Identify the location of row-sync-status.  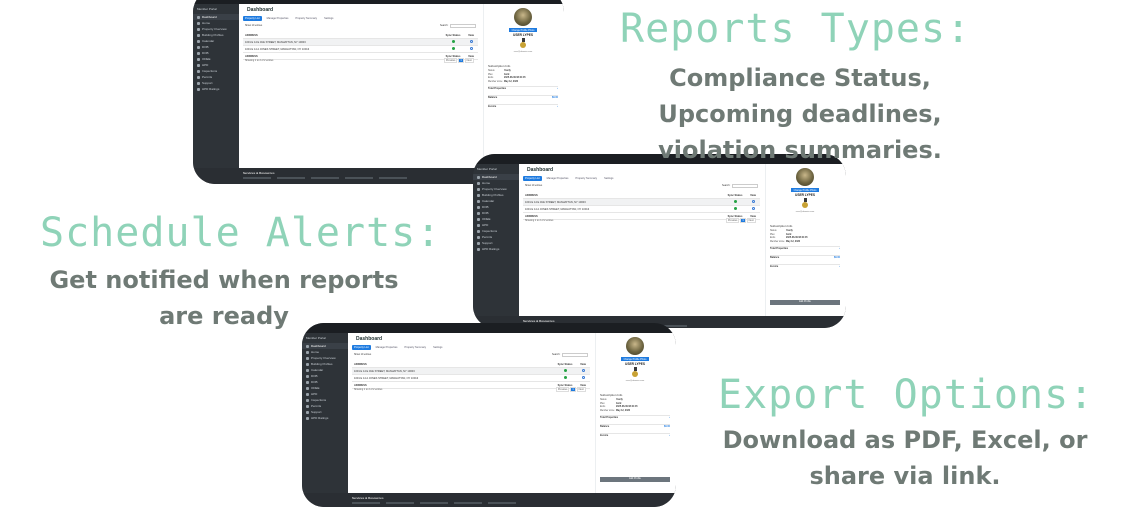
(565, 378).